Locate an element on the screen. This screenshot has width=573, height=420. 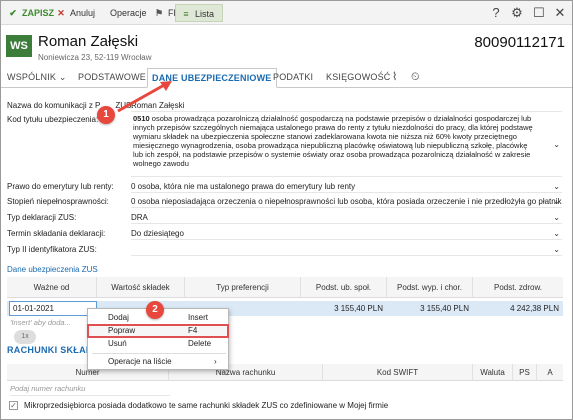
click-indicator: 1x is located at coordinates (25, 337).